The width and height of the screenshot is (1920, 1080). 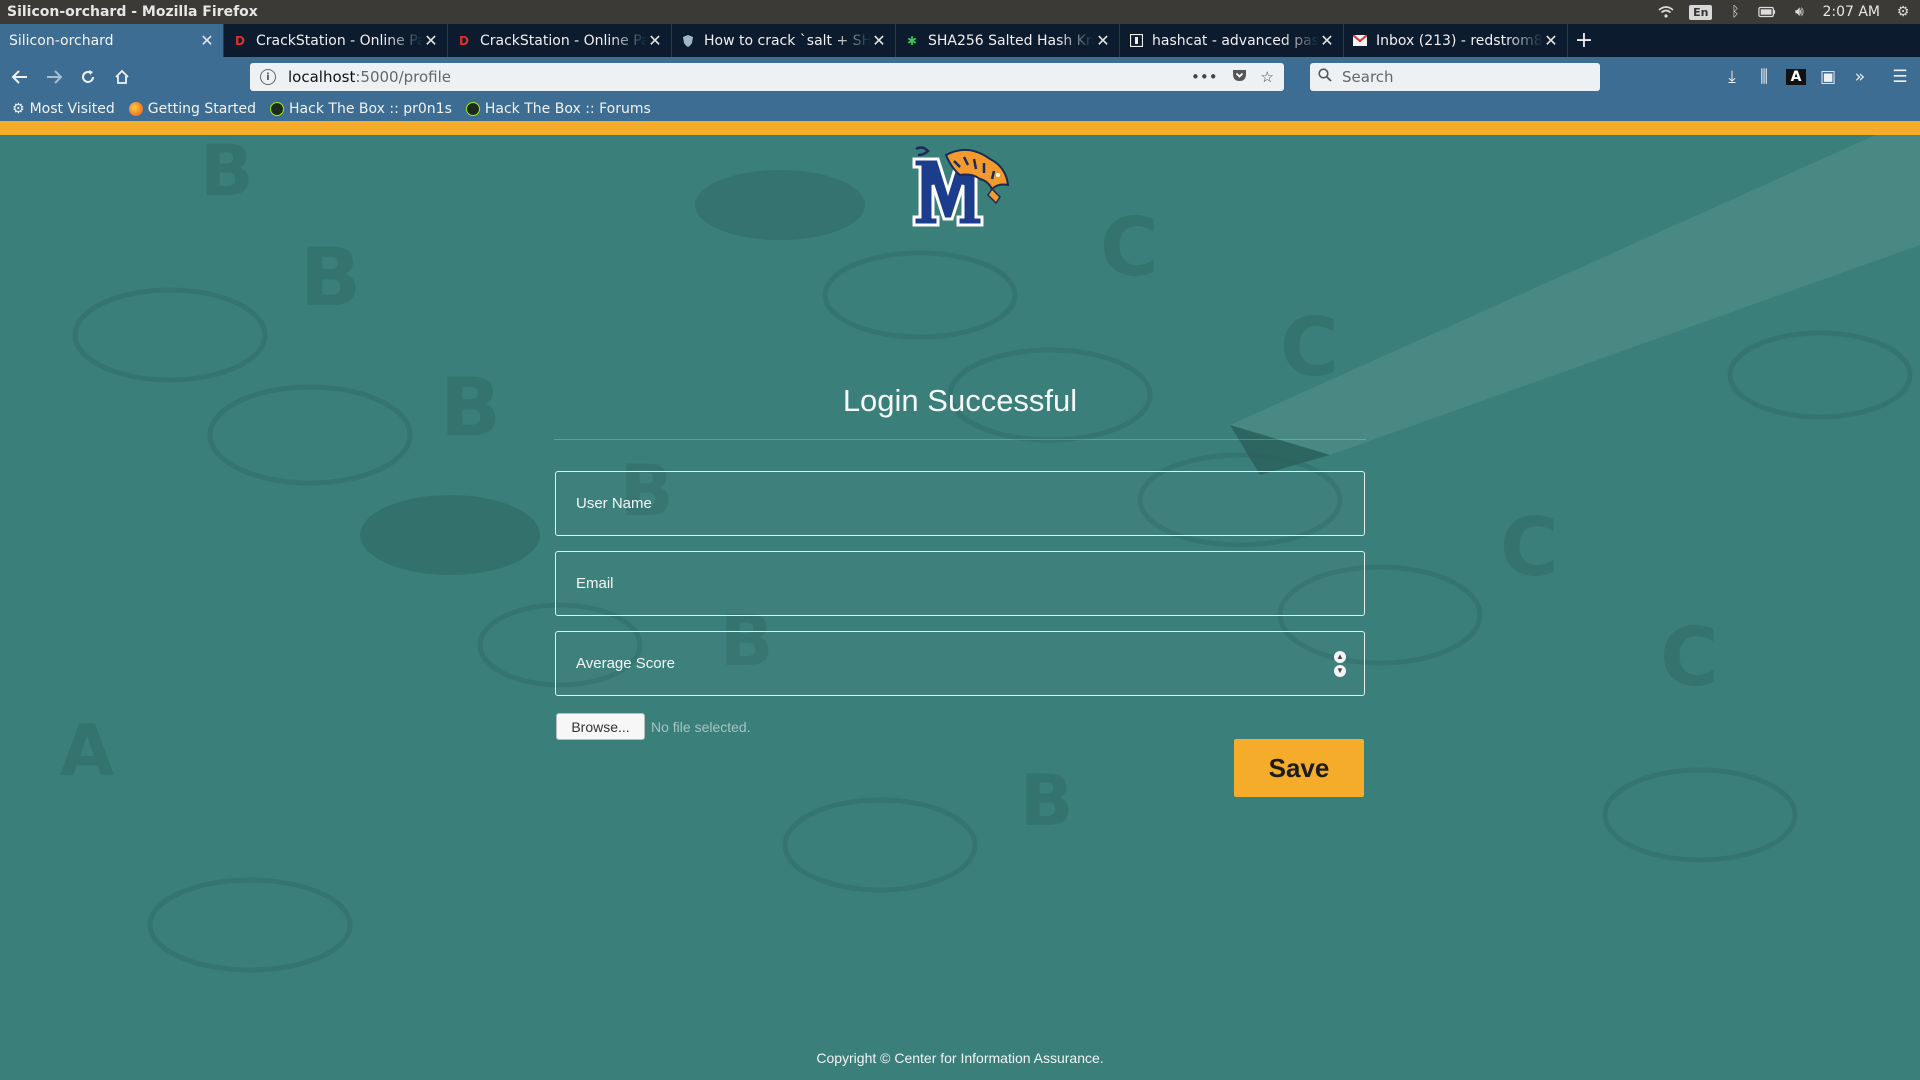 I want to click on bookmark-getting-started: Getting Started, so click(x=192, y=109).